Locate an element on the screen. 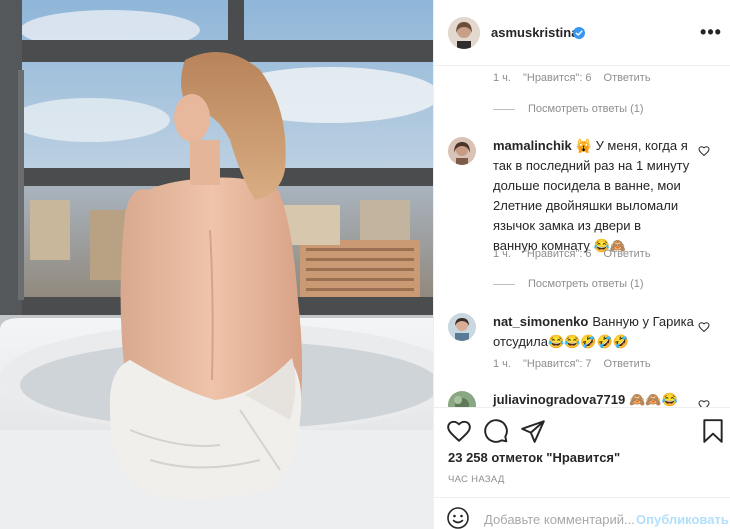  more-options-icon: ••• is located at coordinates (711, 32).